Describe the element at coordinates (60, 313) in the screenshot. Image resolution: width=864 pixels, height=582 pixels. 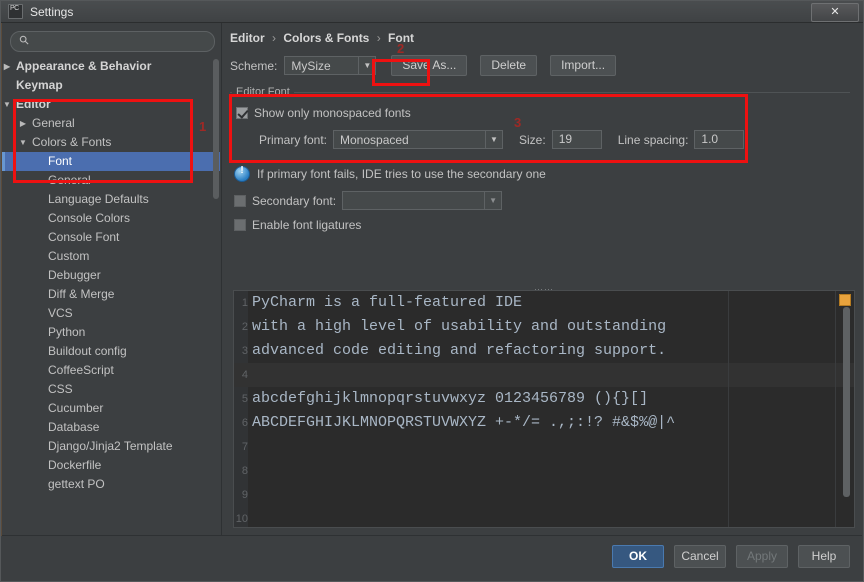
I see `sidebar-item-label: VCS` at that location.